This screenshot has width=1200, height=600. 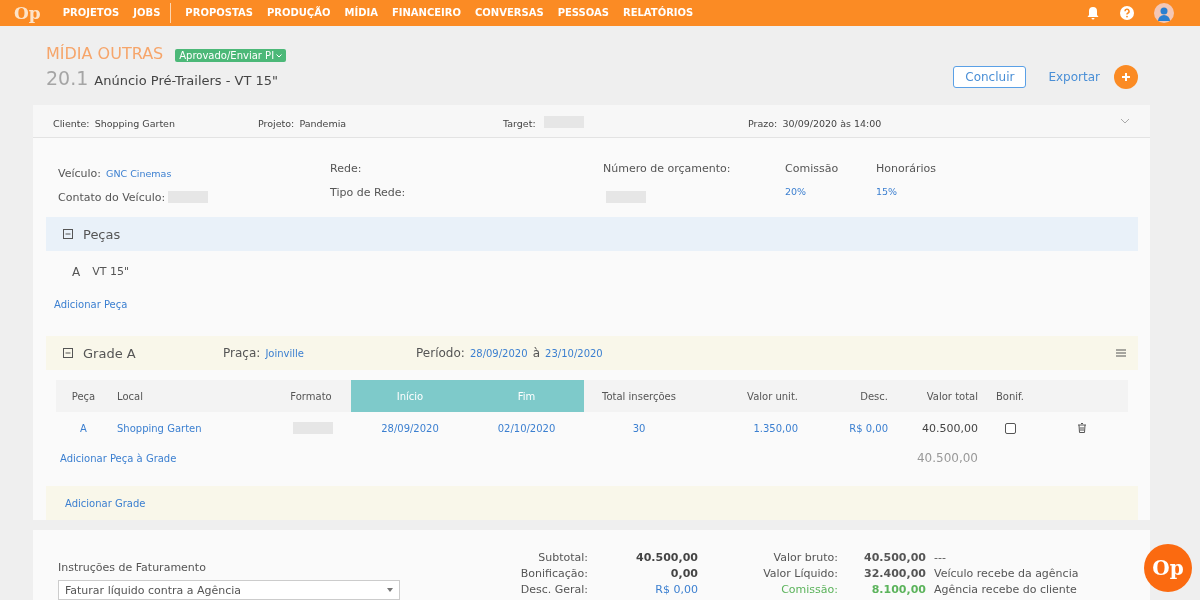 I want to click on column-header: Total inserções, so click(x=639, y=396).